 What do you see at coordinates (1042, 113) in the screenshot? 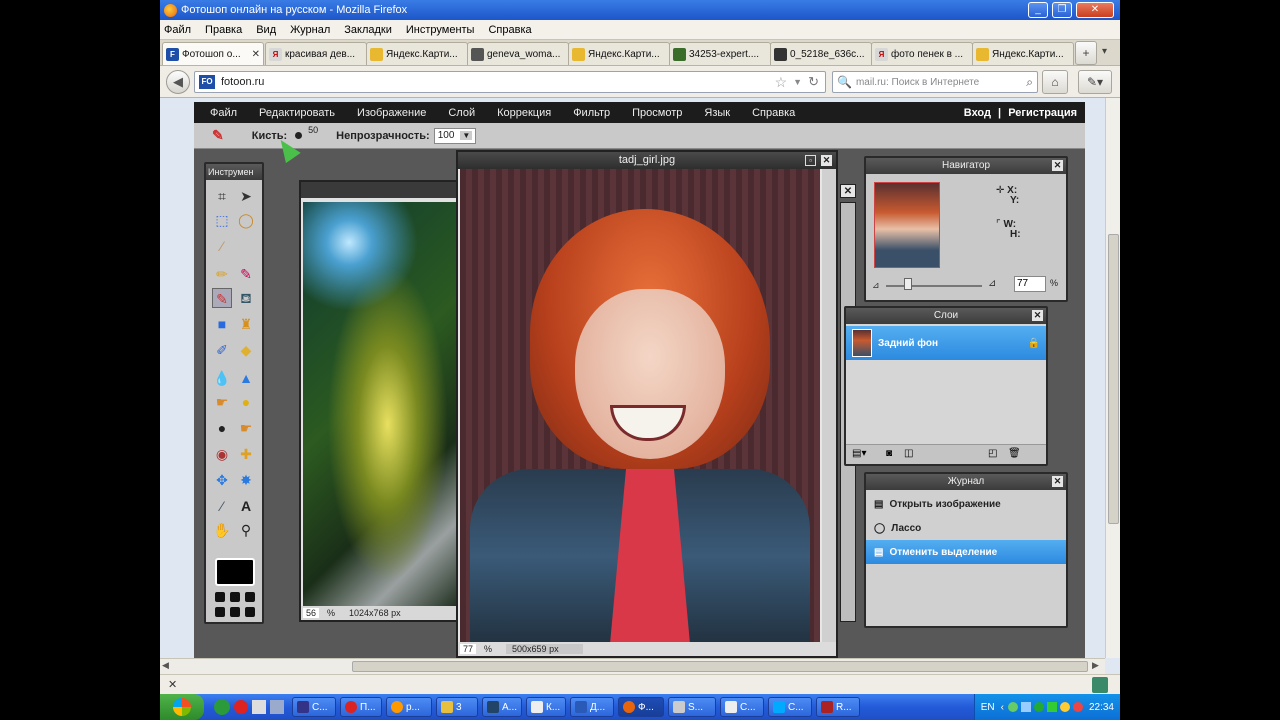
I see `register-link: Регистрация` at bounding box center [1042, 113].